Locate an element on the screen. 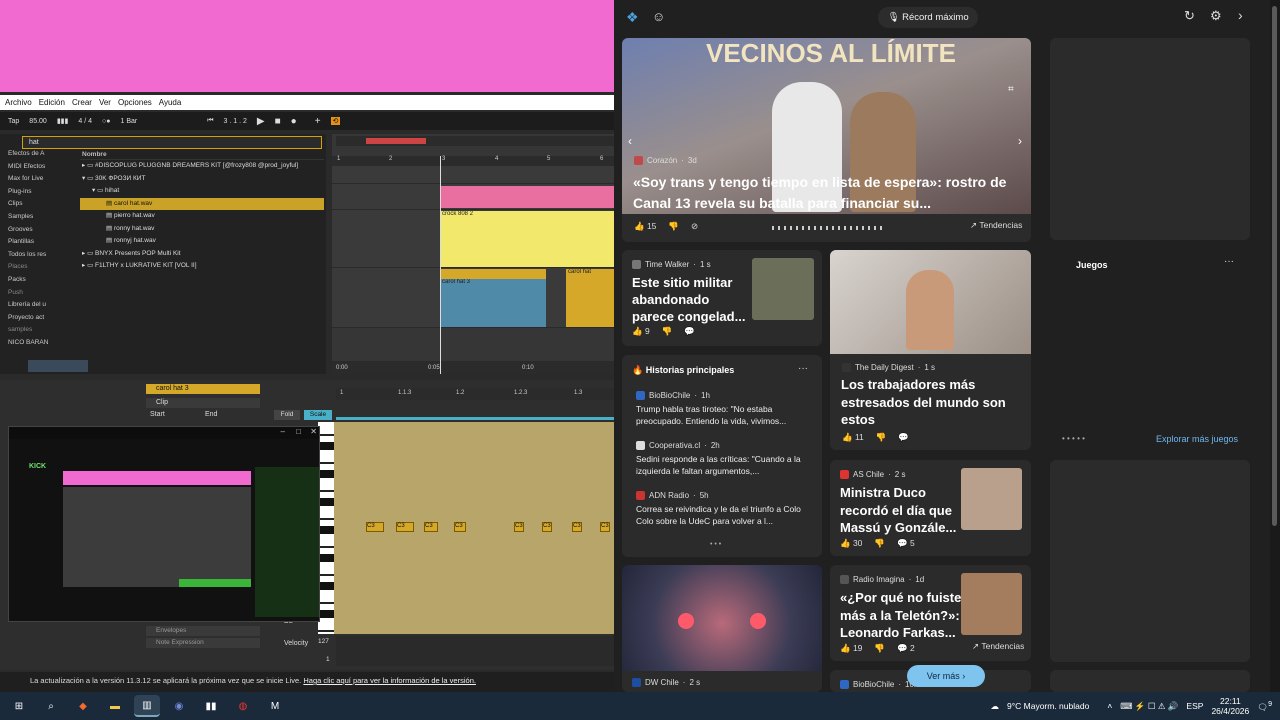 This screenshot has height=720, width=1280. stop-icon: ■ is located at coordinates (278, 121).